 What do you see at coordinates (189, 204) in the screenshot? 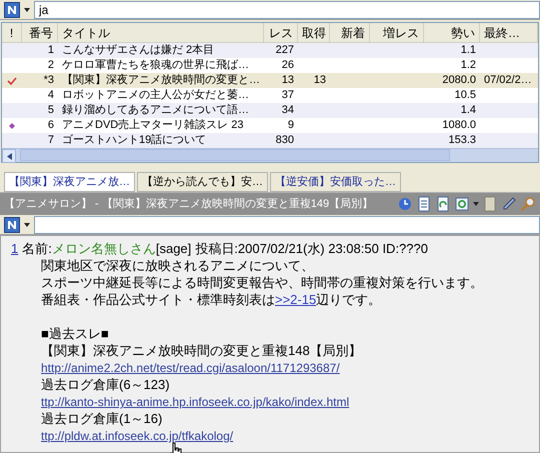
I see `thread-title: 【アニメサロン】 - 【関東】深夜アニメ放映時間の変更と重複149【局別】` at bounding box center [189, 204].